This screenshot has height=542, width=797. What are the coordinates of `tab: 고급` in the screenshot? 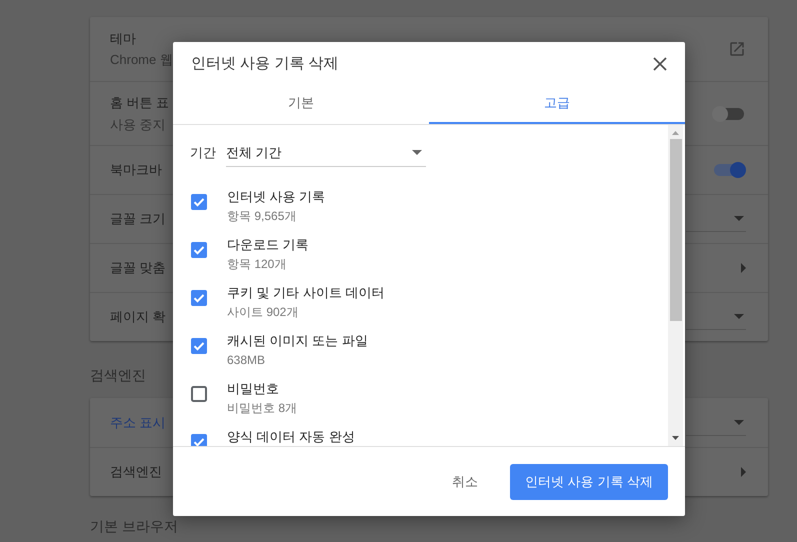 It's located at (557, 104).